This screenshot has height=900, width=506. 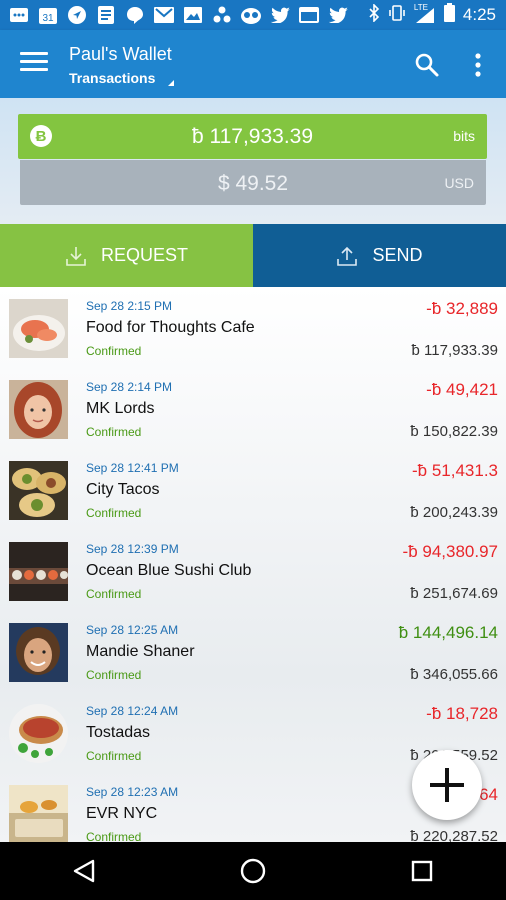 What do you see at coordinates (397, 255) in the screenshot?
I see `send-label: SEND` at bounding box center [397, 255].